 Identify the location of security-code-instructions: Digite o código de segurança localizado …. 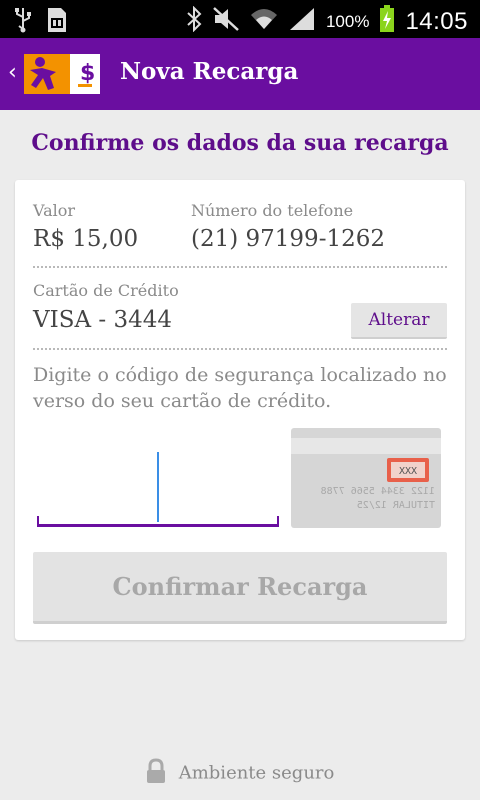
(240, 388).